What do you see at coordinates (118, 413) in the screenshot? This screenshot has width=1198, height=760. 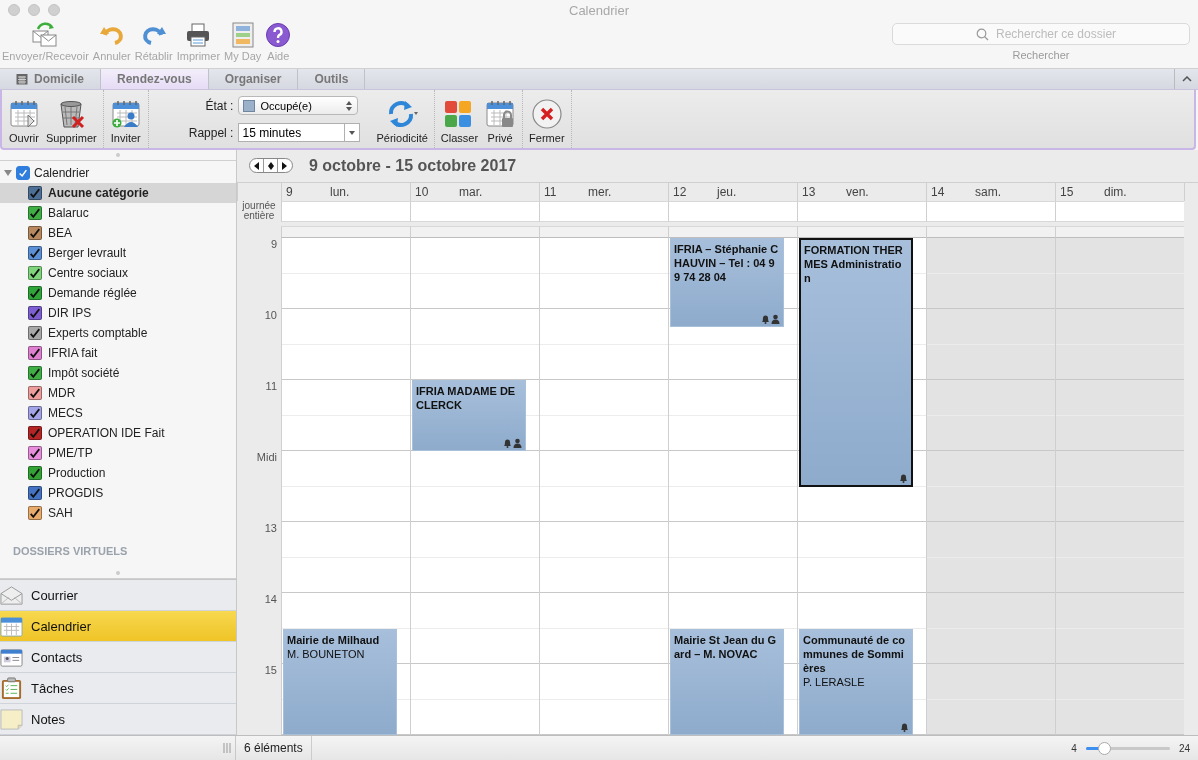 I see `category-row: MECS` at bounding box center [118, 413].